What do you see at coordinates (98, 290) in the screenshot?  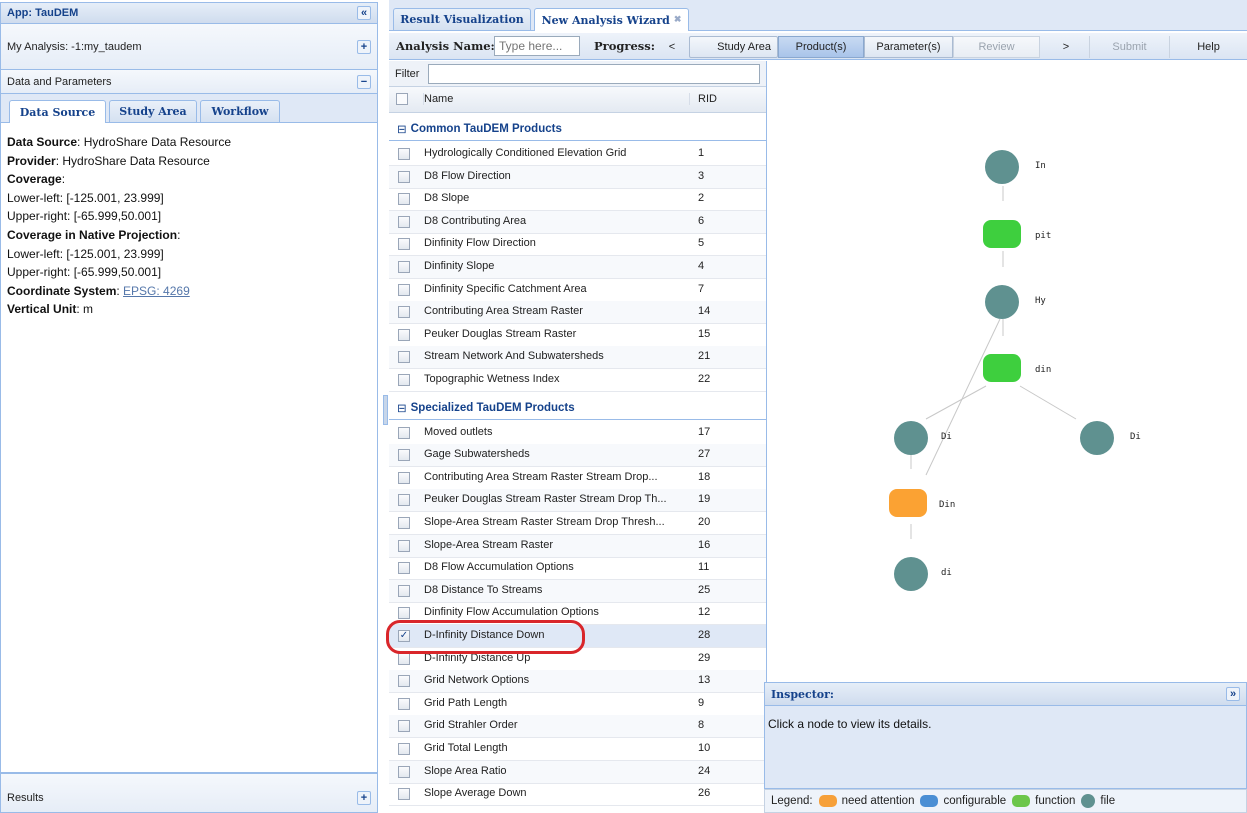 I see `ds-coordinate-system: Coordinate System: EPSG: 4269` at bounding box center [98, 290].